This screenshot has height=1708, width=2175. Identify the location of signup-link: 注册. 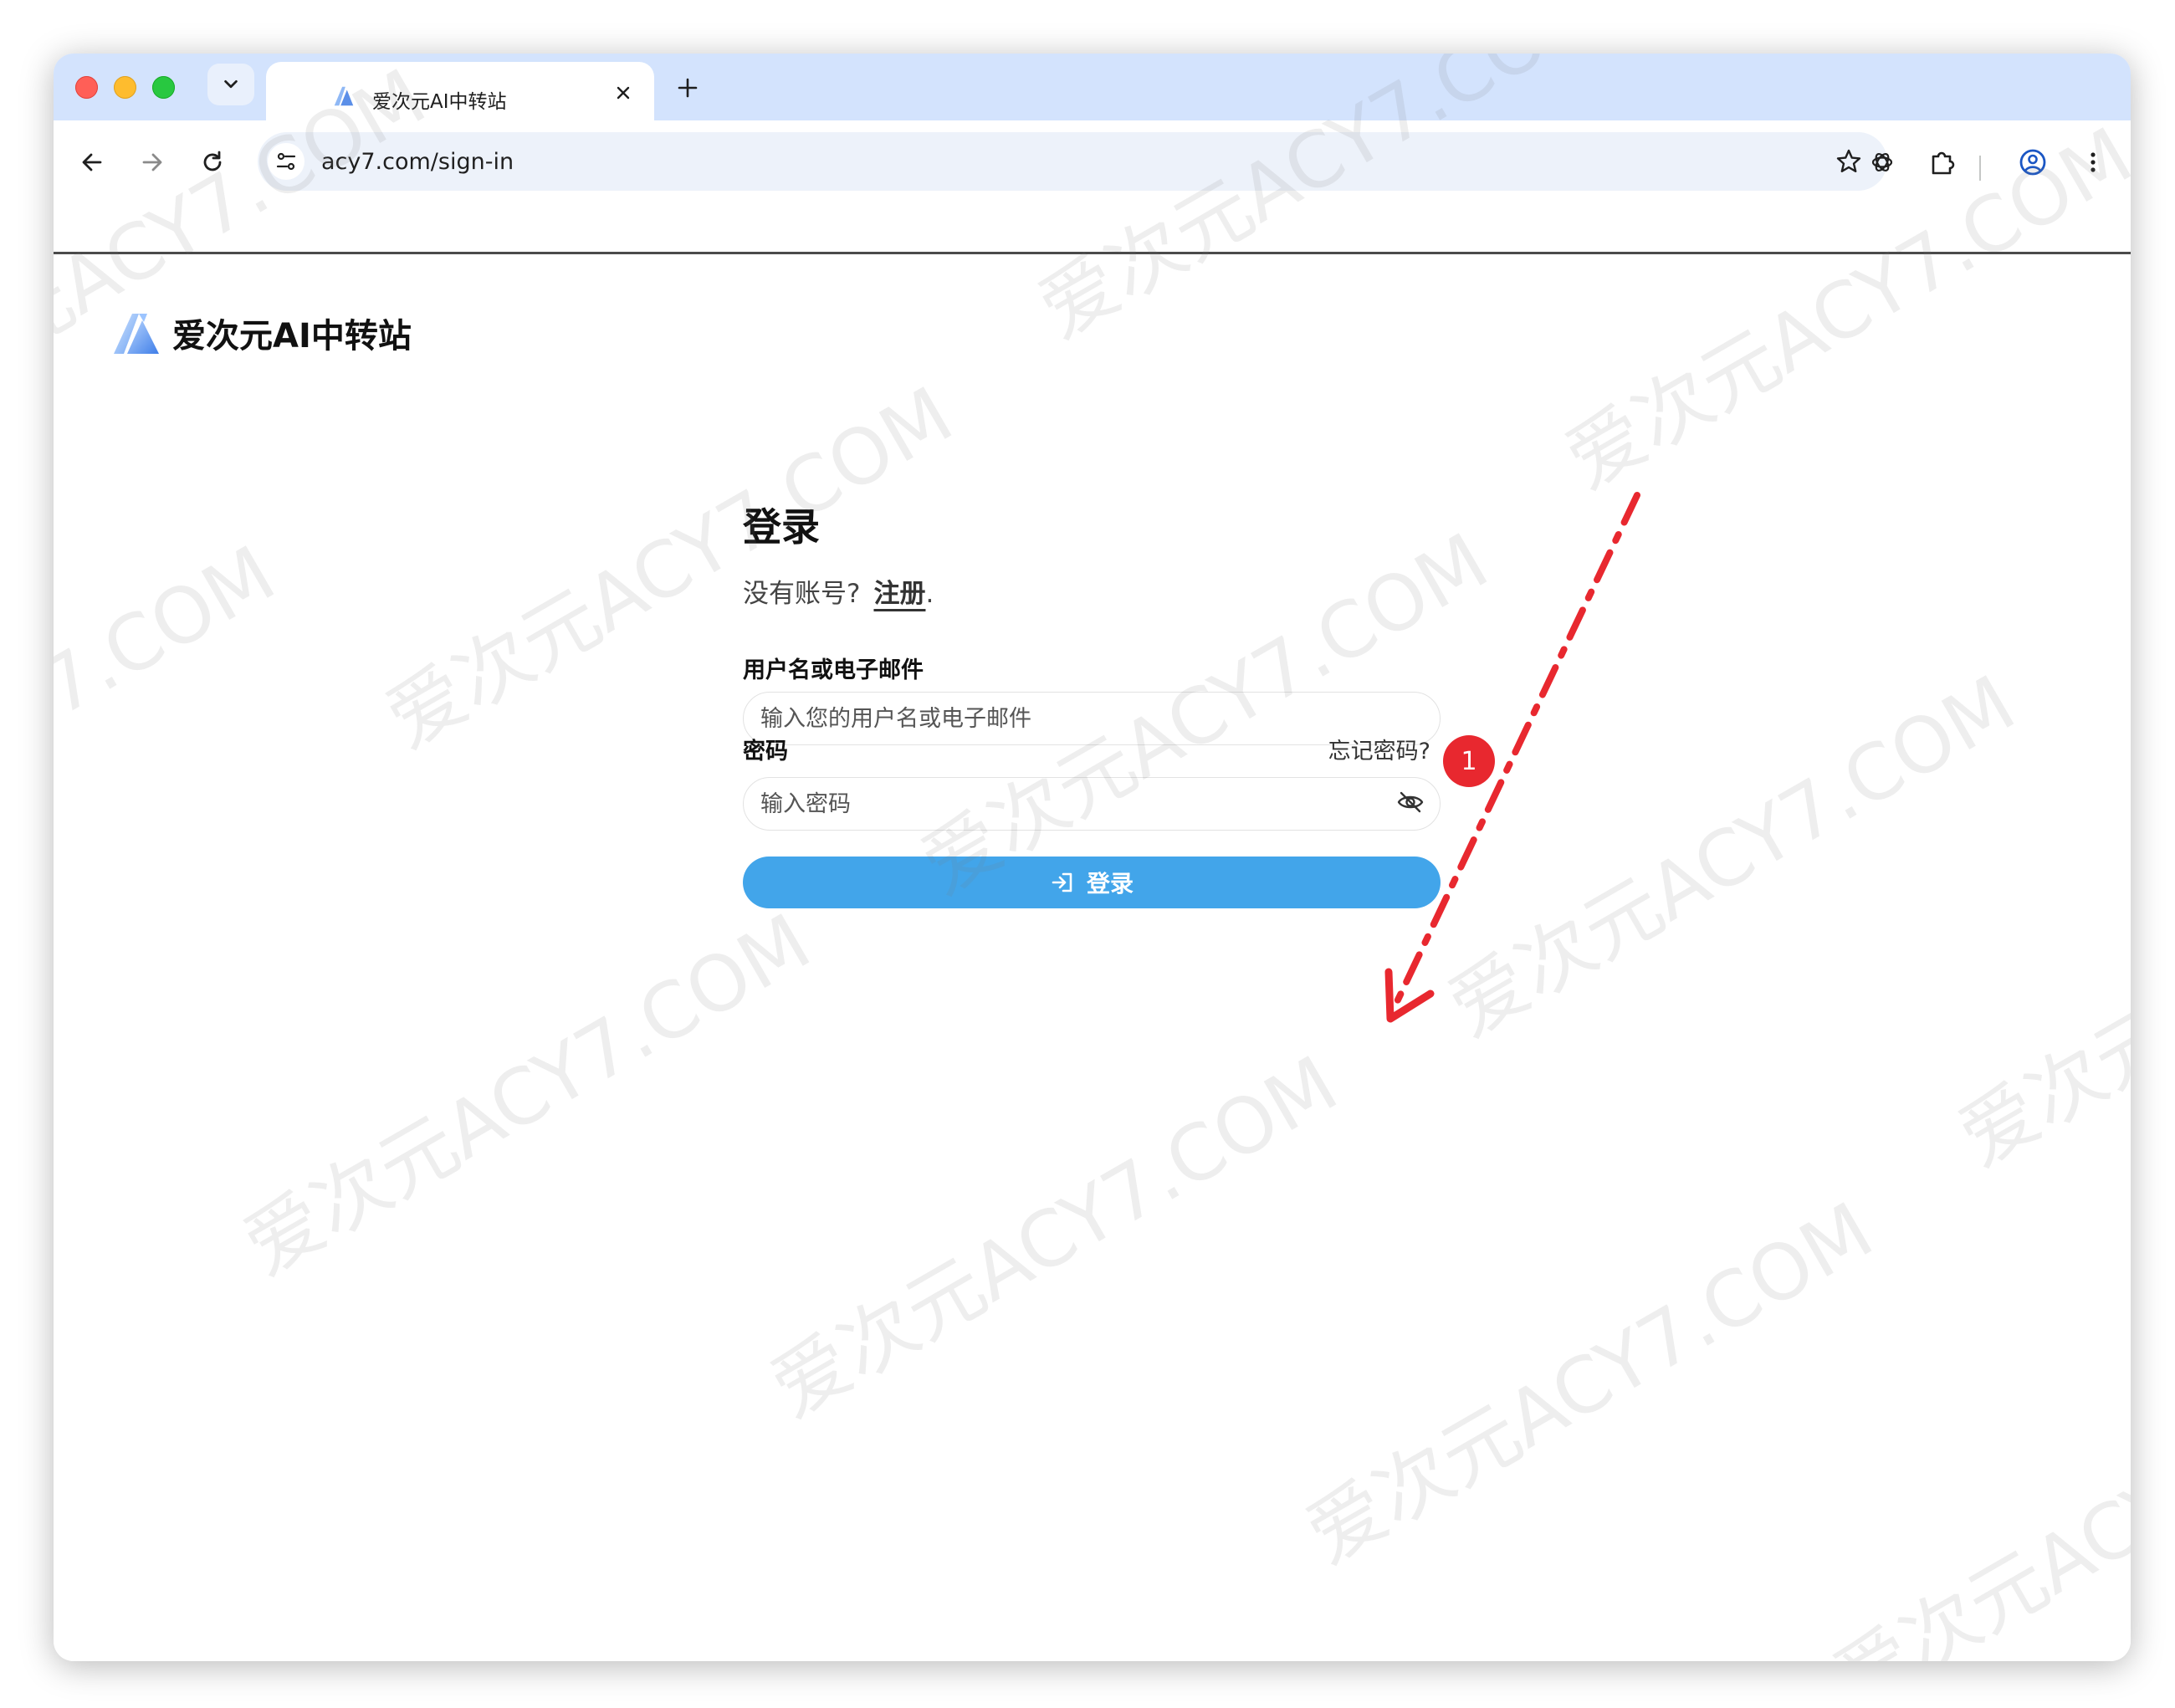
(899, 594).